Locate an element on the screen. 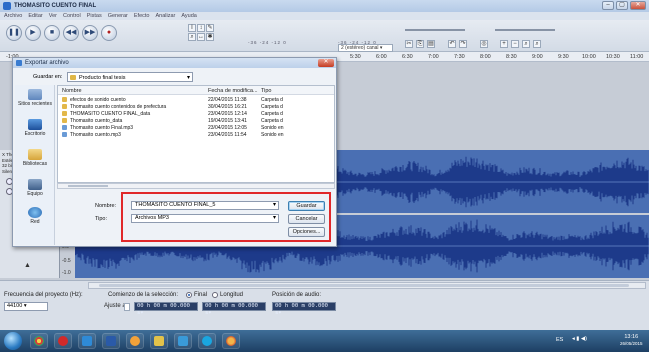  taskbar-audacity is located at coordinates (135, 341).